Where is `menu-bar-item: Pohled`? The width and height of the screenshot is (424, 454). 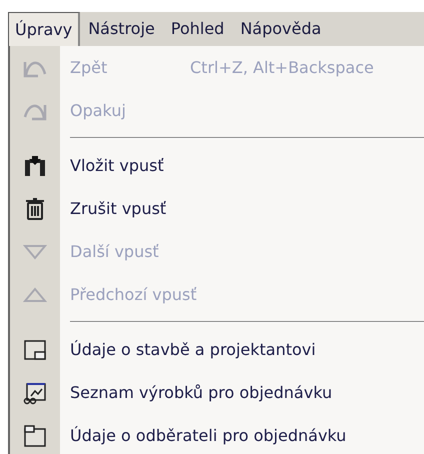
menu-bar-item: Pohled is located at coordinates (197, 29).